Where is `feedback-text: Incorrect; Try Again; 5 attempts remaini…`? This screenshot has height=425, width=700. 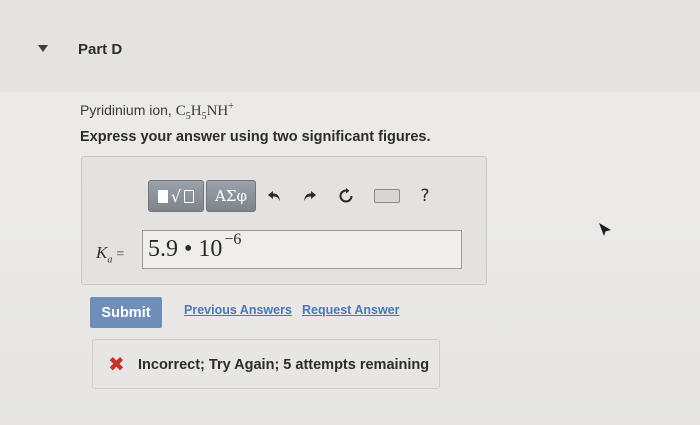
feedback-text: Incorrect; Try Again; 5 attempts remaini… is located at coordinates (284, 365).